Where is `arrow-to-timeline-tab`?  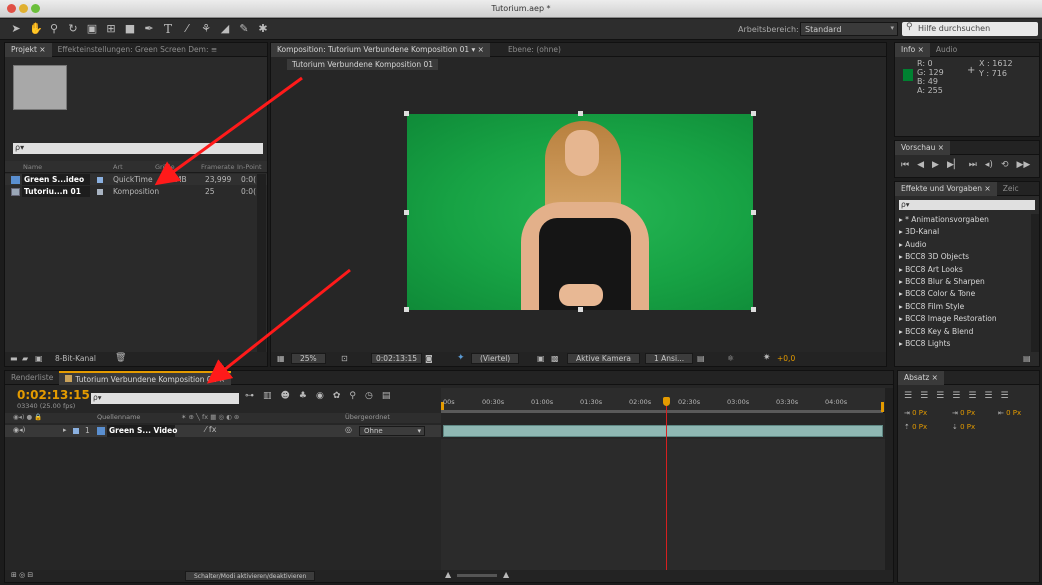 arrow-to-timeline-tab is located at coordinates (278, 326).